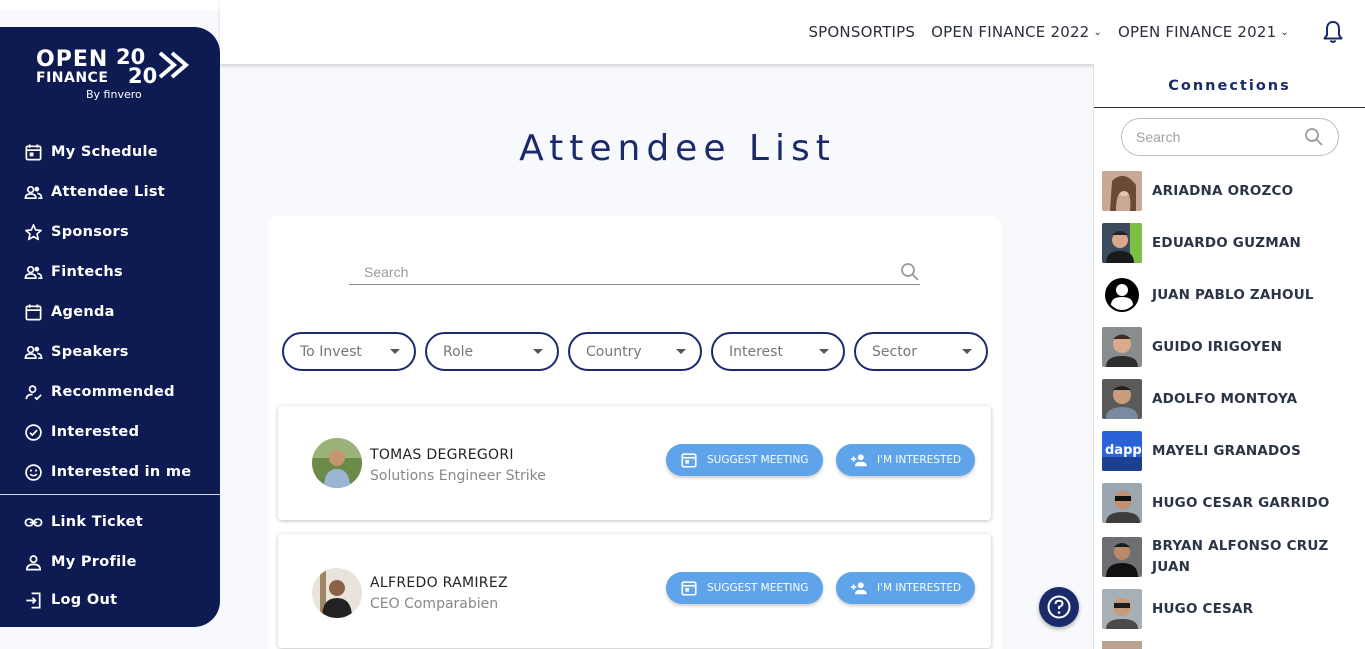  I want to click on connection-item: ARIADNA OROZCO, so click(1227, 191).